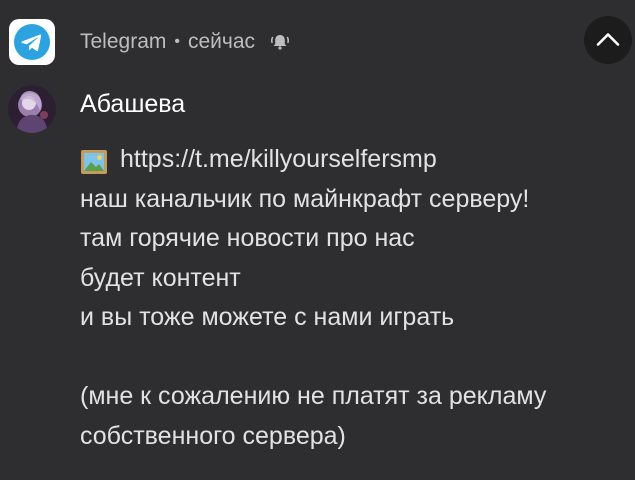 This screenshot has height=480, width=635. What do you see at coordinates (247, 238) in the screenshot?
I see `message-line: там горячие новости про нас` at bounding box center [247, 238].